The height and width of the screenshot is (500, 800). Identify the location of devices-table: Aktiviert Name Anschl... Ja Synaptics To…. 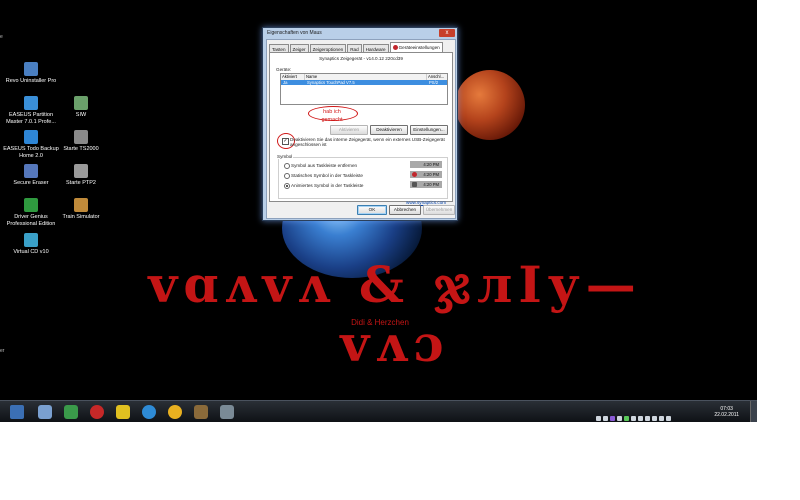
(364, 89).